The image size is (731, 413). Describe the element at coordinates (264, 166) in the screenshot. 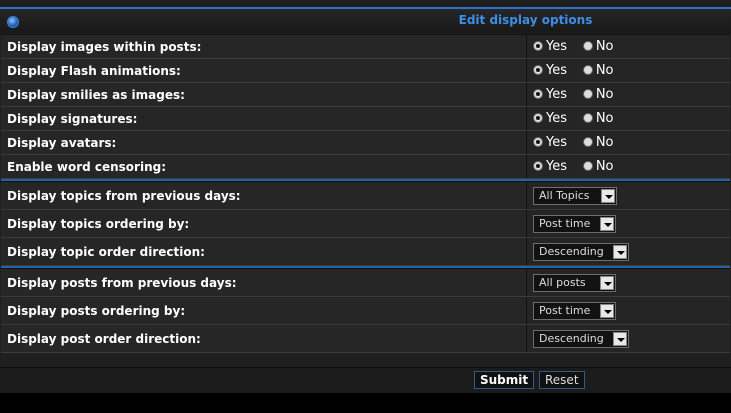

I see `option-label: Enable word censoring:` at that location.